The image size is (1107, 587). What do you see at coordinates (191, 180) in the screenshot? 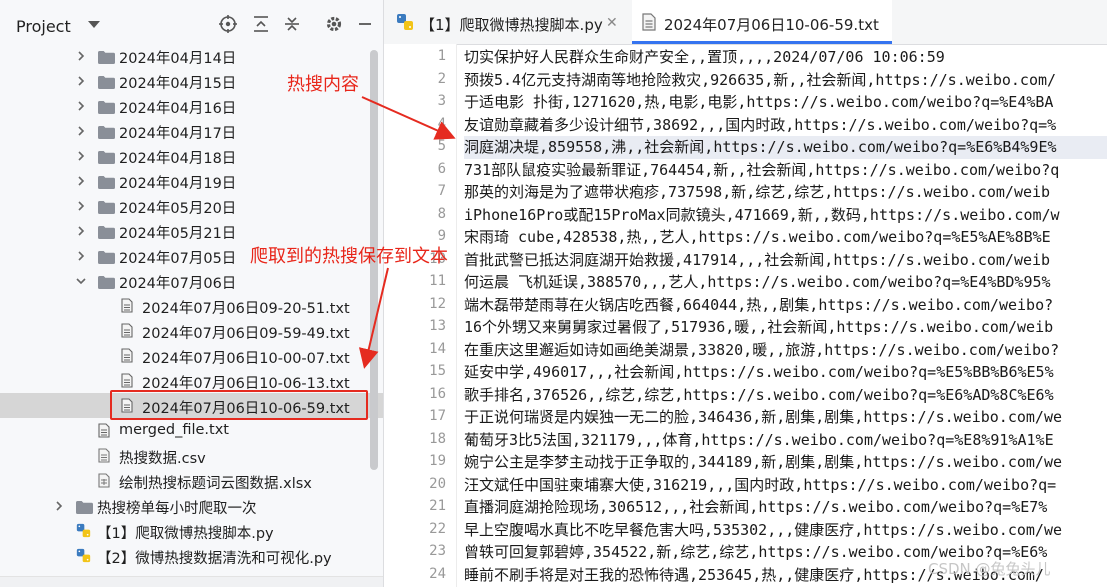
I see `tree-folder: 2024年04月19日` at bounding box center [191, 180].